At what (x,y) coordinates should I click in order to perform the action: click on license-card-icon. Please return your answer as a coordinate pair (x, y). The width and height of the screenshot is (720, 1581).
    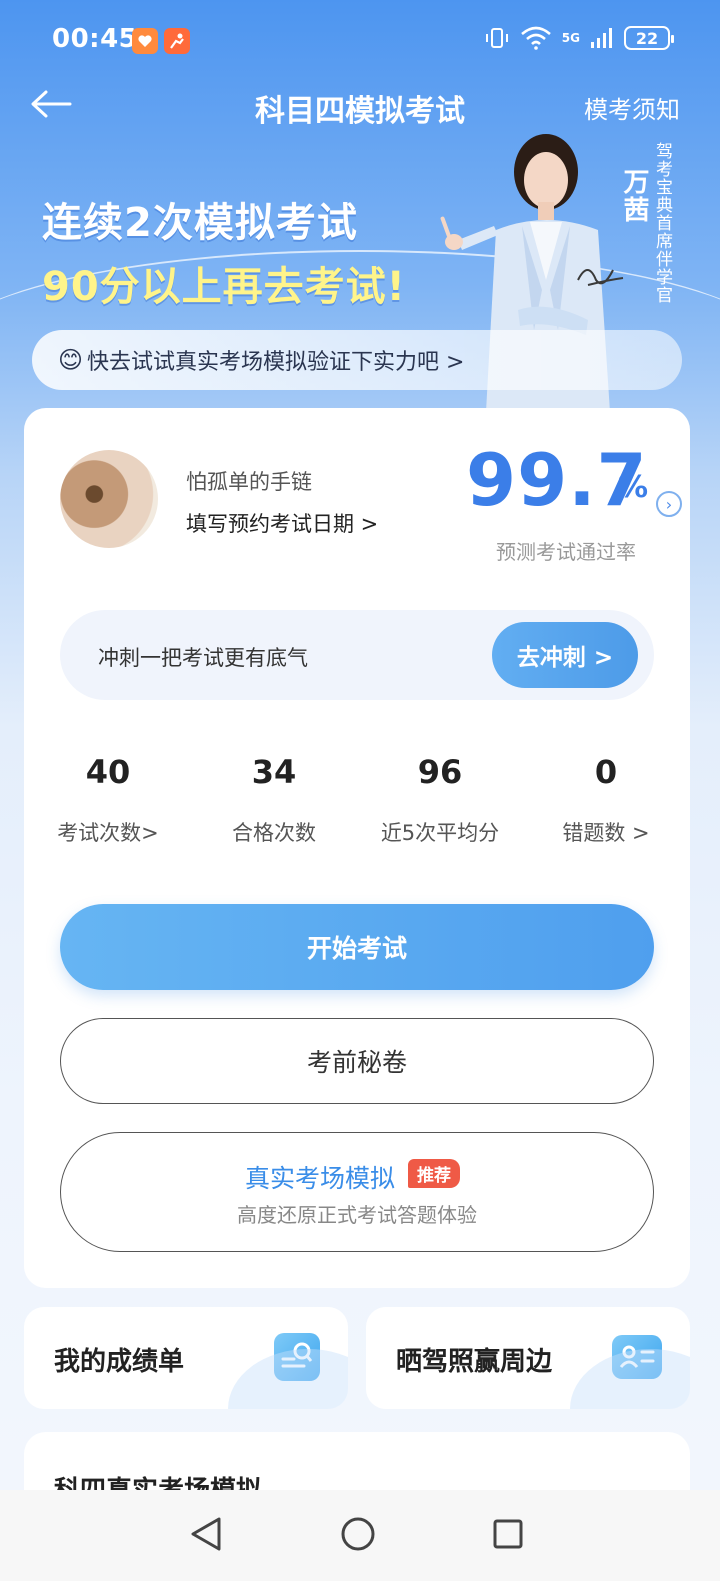
    Looking at the image, I should click on (637, 1357).